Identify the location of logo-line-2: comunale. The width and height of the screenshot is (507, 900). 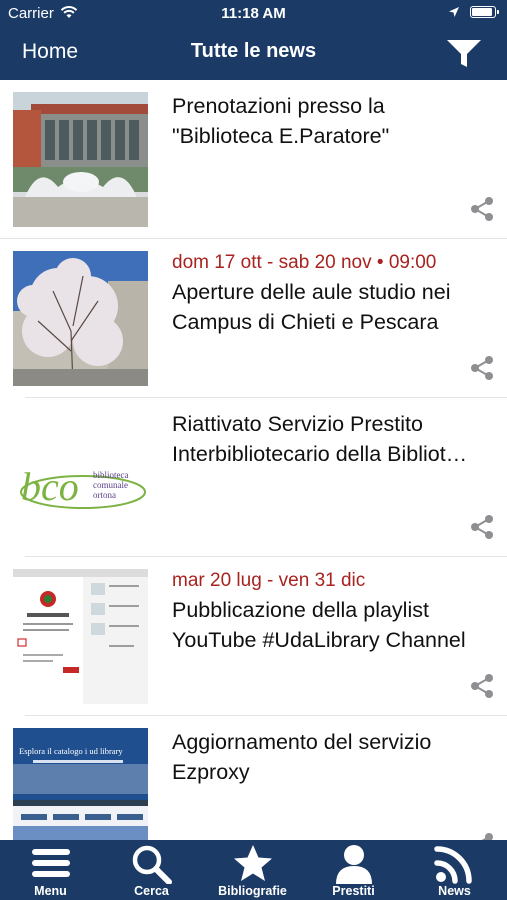
(110, 485).